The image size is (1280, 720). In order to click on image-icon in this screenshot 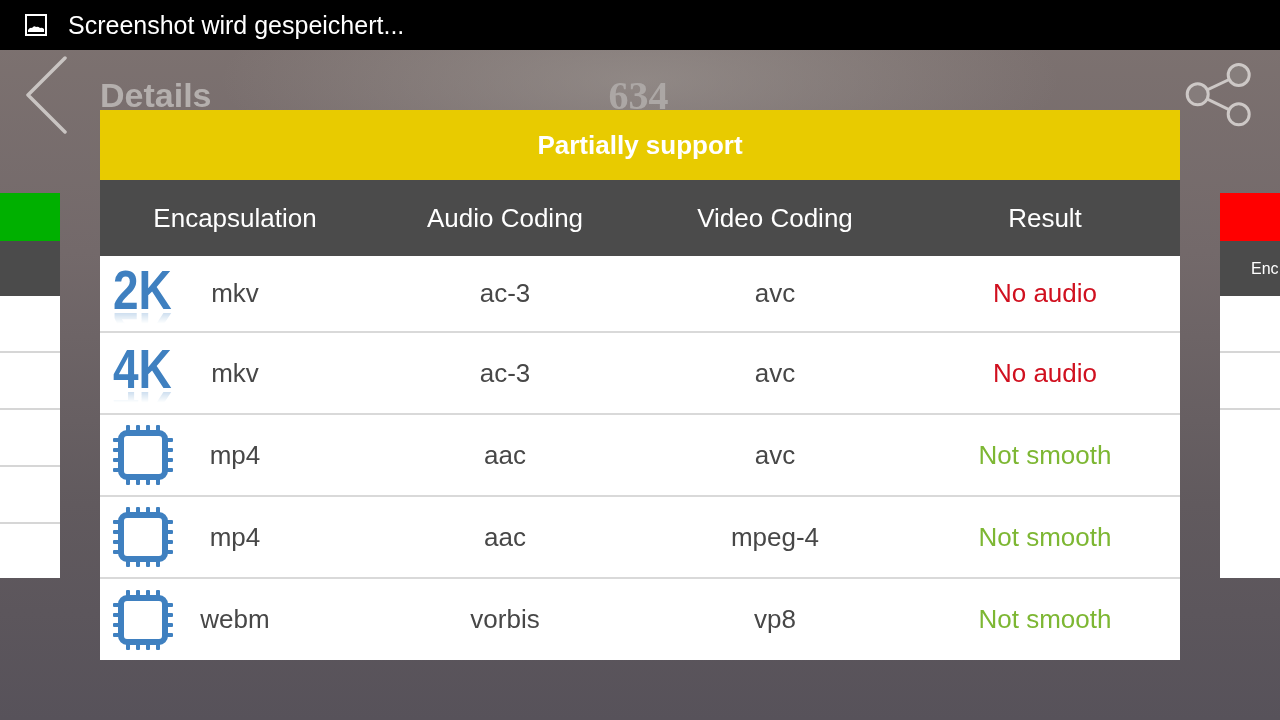, I will do `click(36, 25)`.